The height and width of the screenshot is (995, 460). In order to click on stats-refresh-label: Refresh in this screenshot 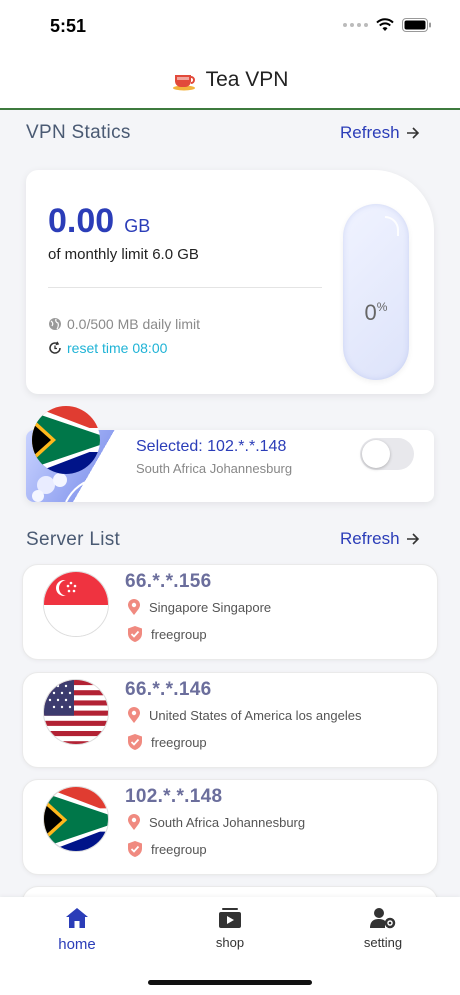, I will do `click(370, 132)`.